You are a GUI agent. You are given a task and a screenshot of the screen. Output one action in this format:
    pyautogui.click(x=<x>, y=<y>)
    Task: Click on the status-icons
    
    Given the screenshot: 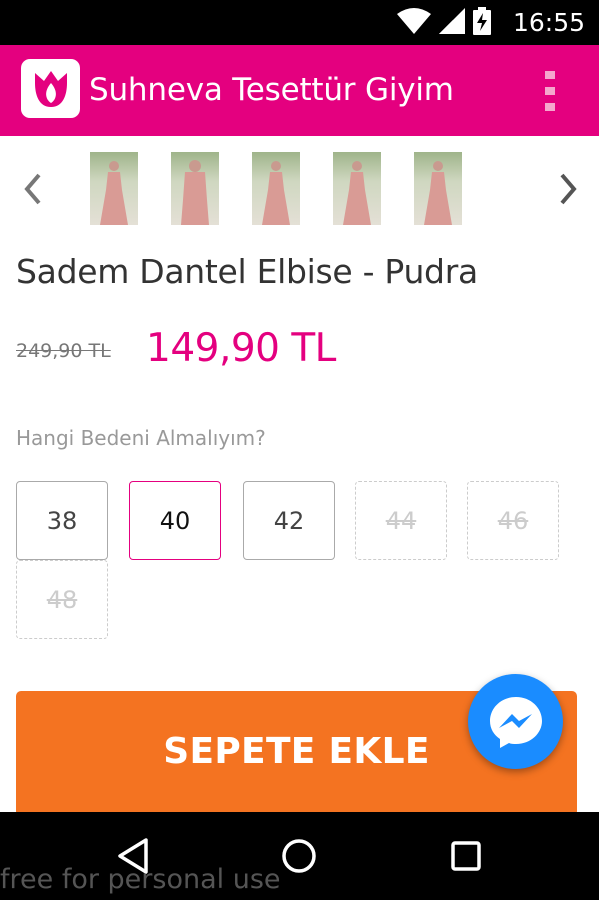 What is the action you would take?
    pyautogui.click(x=444, y=23)
    